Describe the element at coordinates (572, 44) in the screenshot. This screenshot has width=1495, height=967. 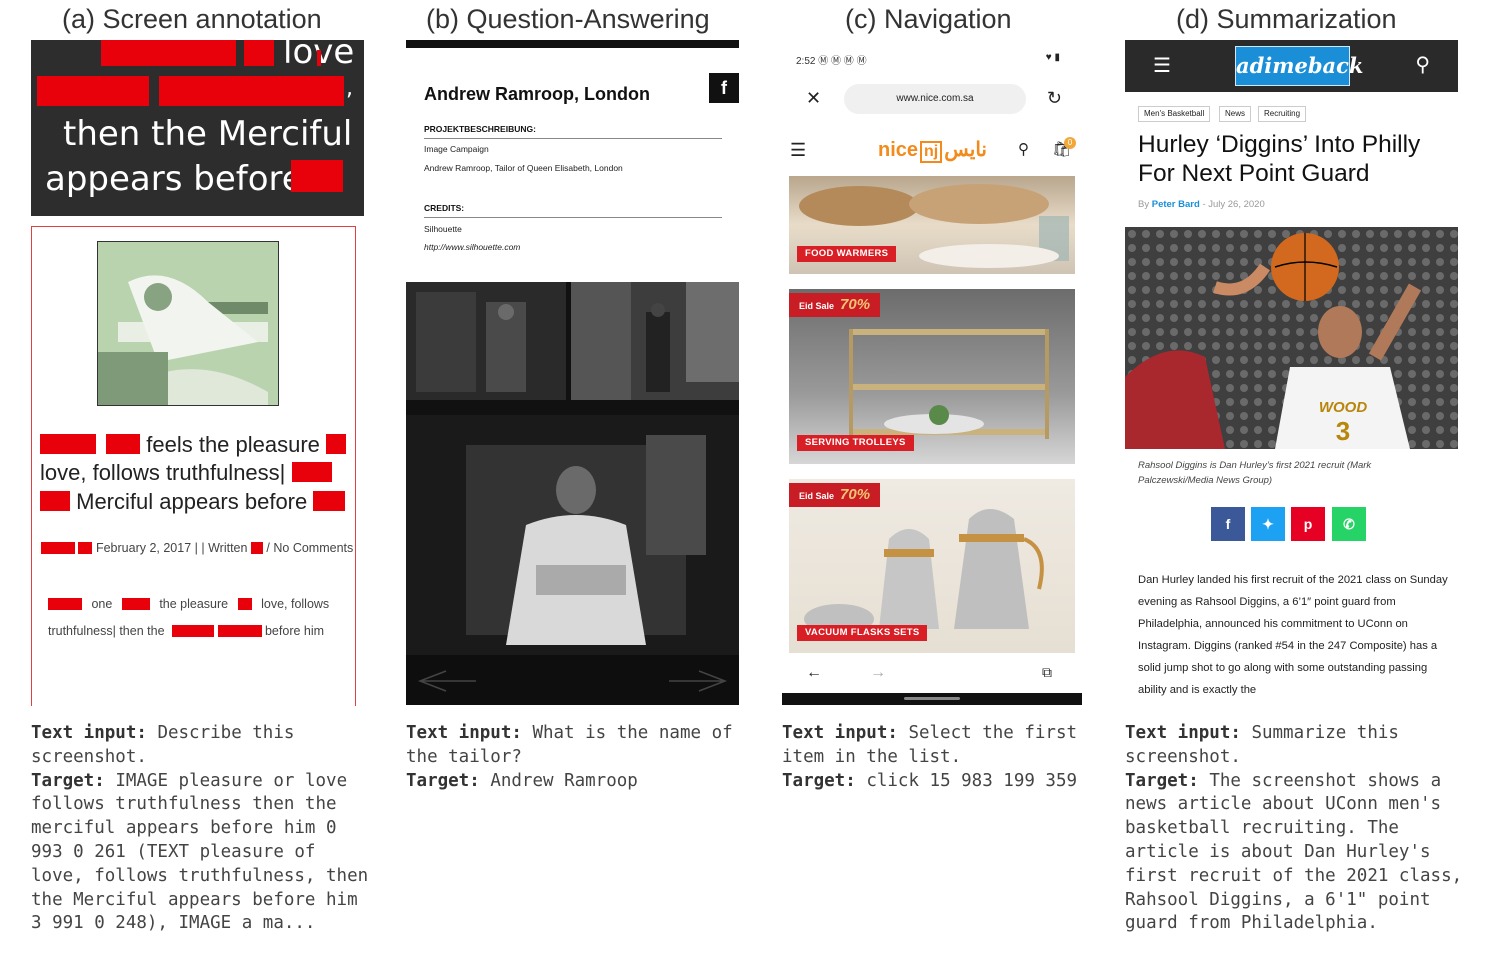
I see `top-bar` at that location.